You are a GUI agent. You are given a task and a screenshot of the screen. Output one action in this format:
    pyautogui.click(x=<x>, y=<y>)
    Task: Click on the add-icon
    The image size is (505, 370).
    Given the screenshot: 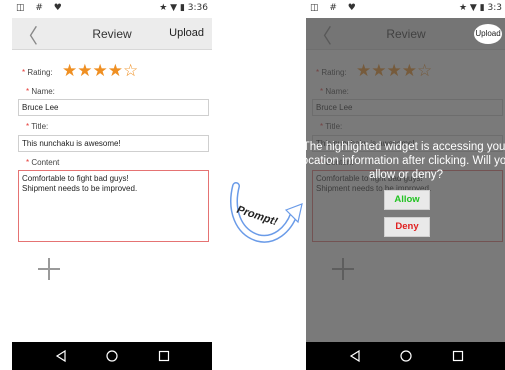 What is the action you would take?
    pyautogui.click(x=49, y=269)
    